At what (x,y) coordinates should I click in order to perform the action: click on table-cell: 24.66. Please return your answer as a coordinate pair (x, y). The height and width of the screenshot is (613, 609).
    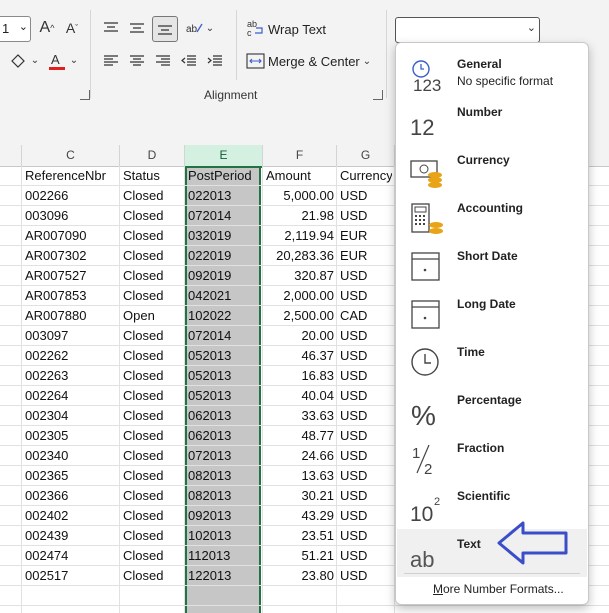
    Looking at the image, I should click on (300, 456).